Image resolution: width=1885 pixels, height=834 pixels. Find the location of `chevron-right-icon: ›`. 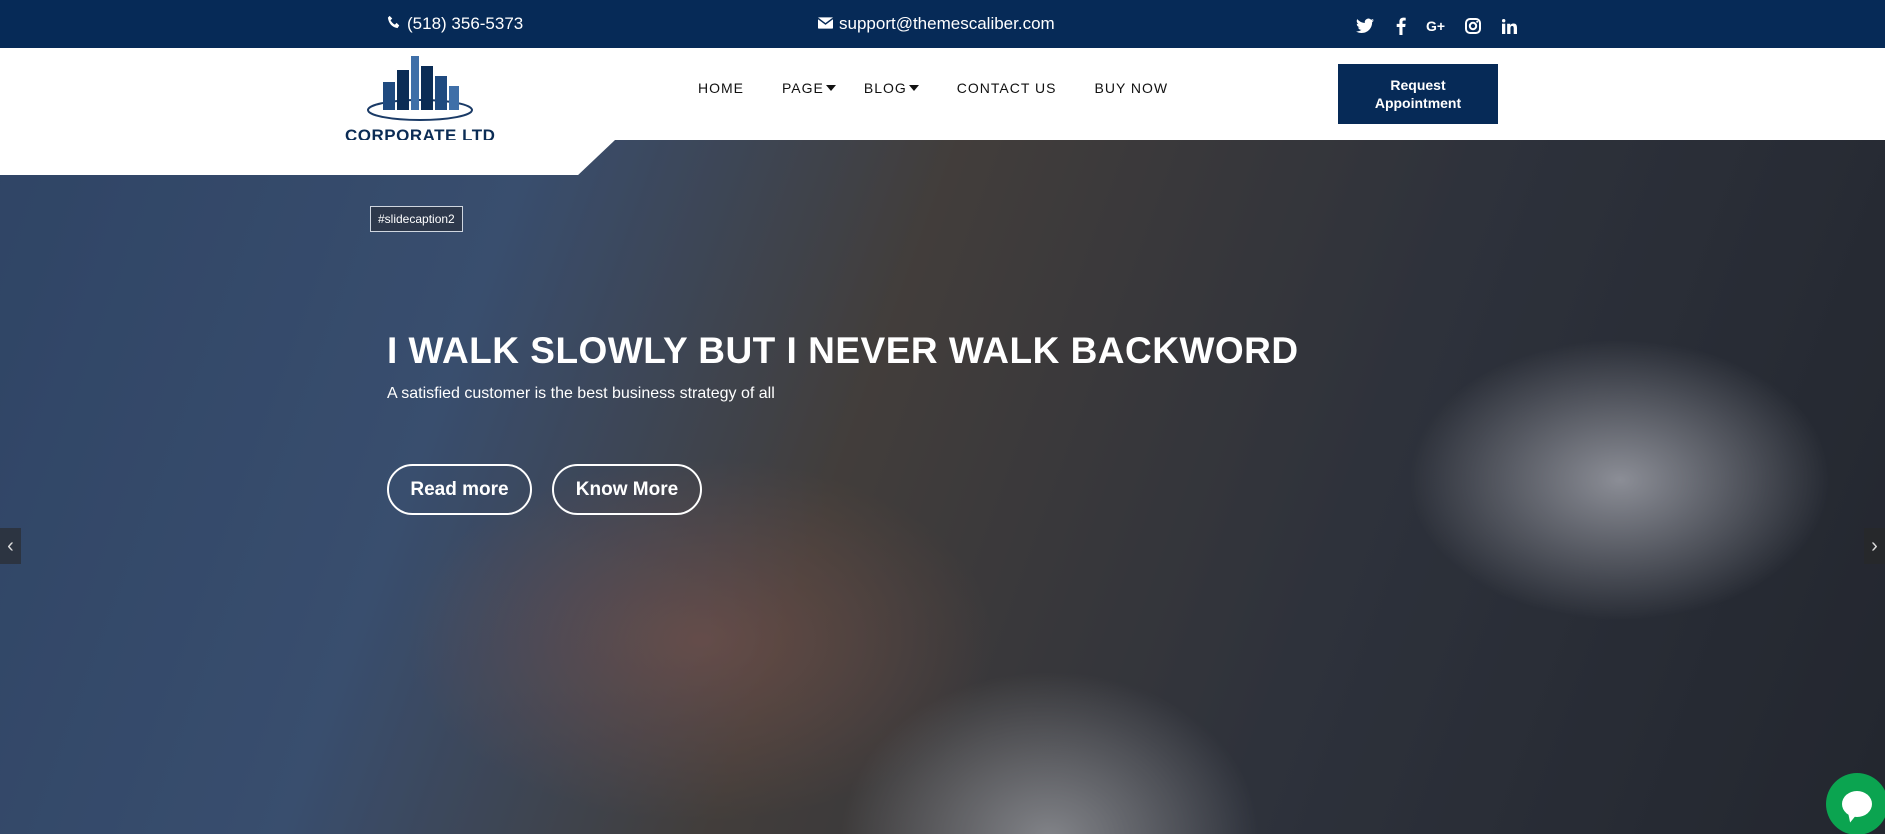

chevron-right-icon: › is located at coordinates (1874, 545).